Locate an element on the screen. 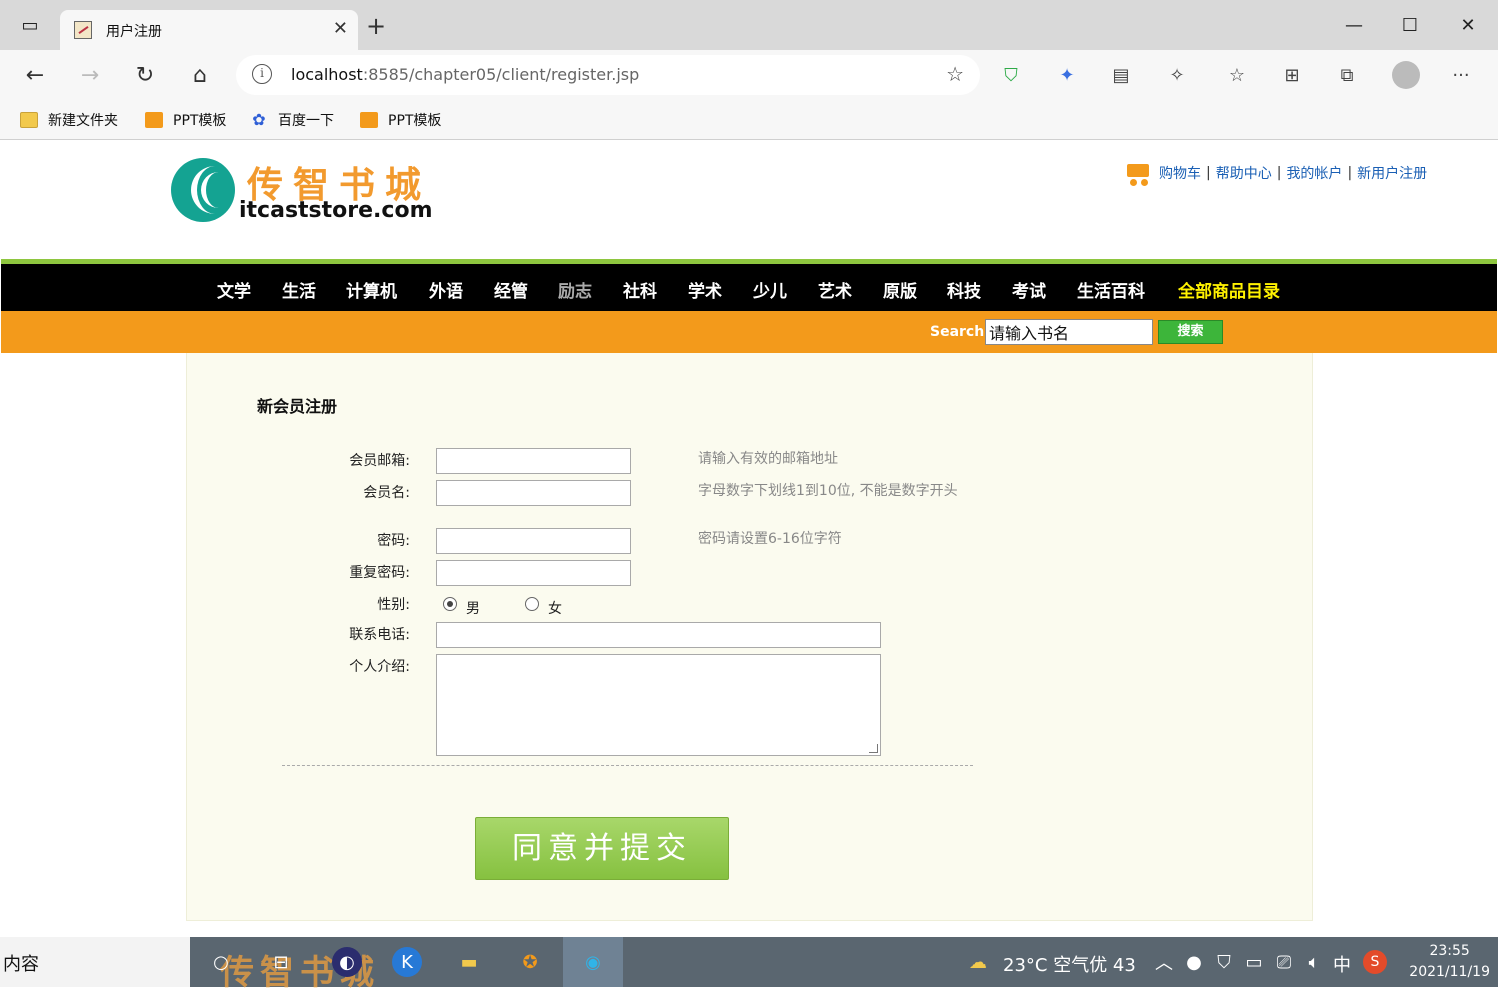 Image resolution: width=1498 pixels, height=994 pixels. forward-icon: → is located at coordinates (90, 75).